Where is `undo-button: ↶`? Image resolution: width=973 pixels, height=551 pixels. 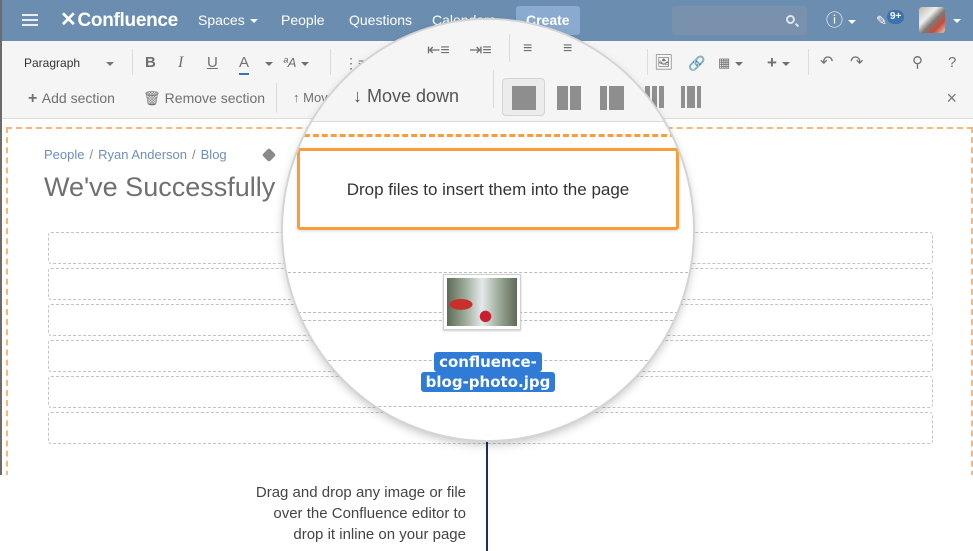
undo-button: ↶ is located at coordinates (826, 63).